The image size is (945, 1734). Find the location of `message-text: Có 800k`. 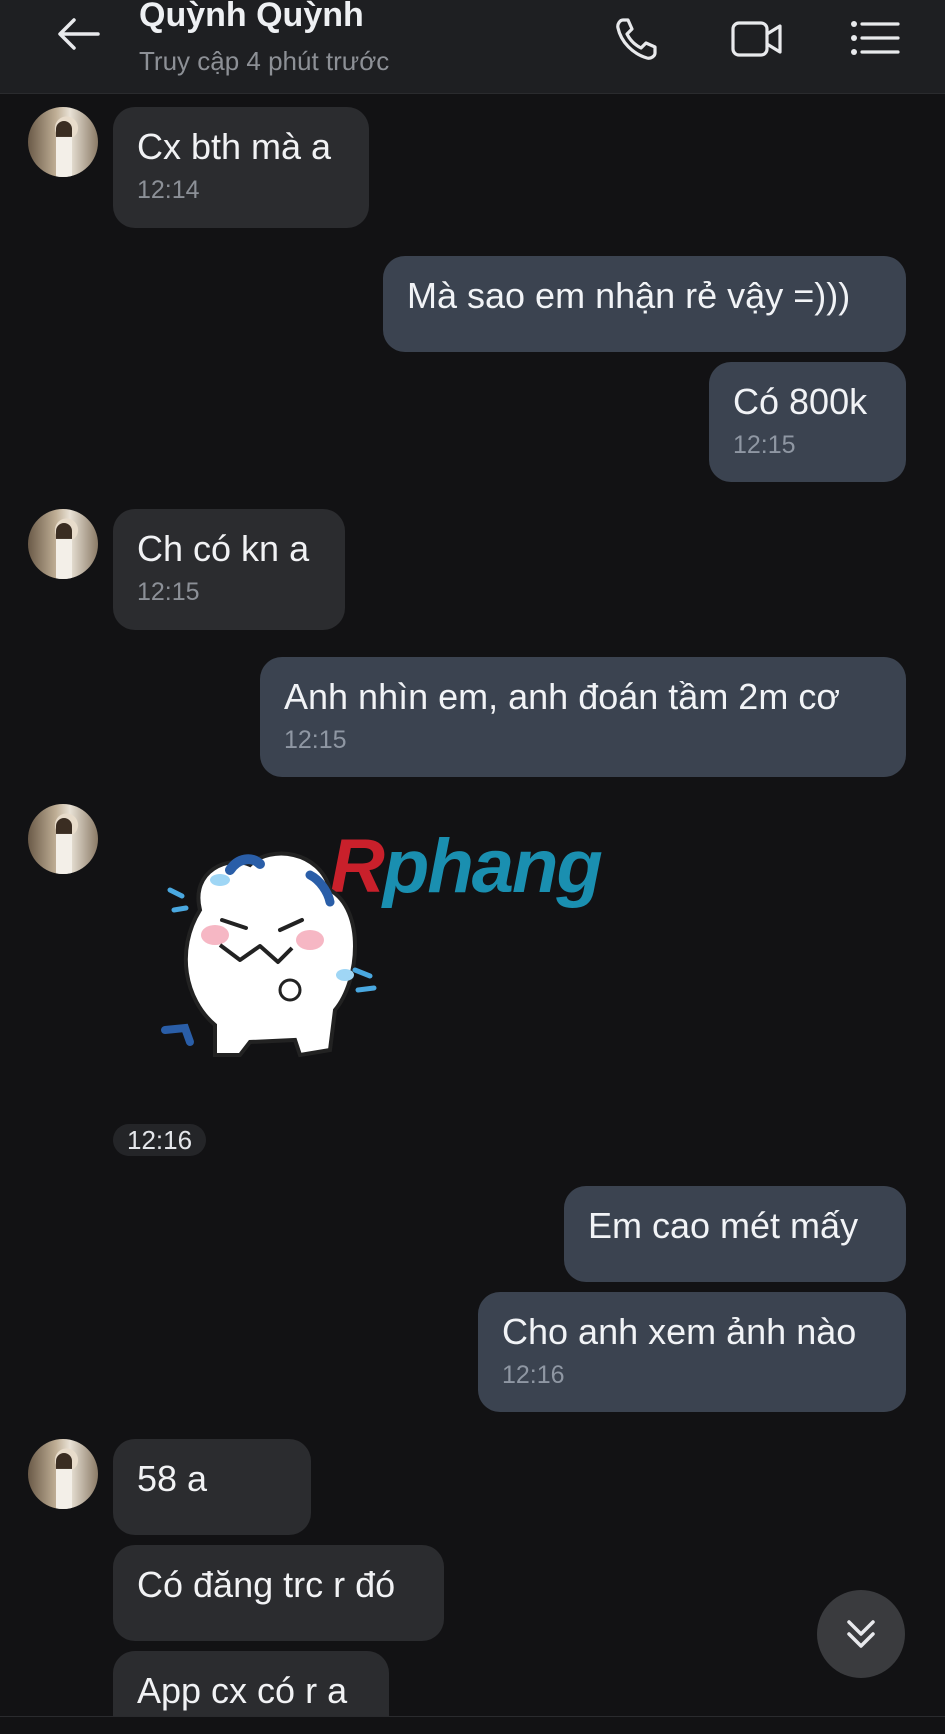

message-text: Có 800k is located at coordinates (800, 401).